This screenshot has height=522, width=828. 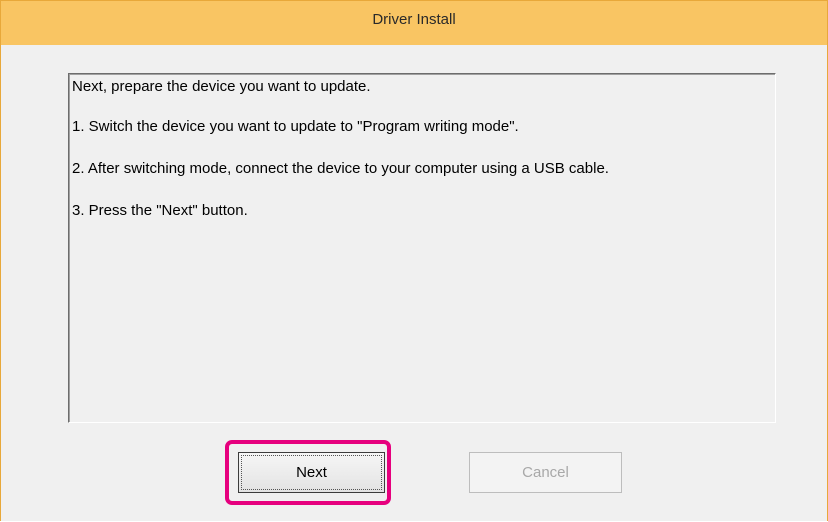 I want to click on instruction-line-3: 3. Press the "Next" button., so click(x=160, y=210).